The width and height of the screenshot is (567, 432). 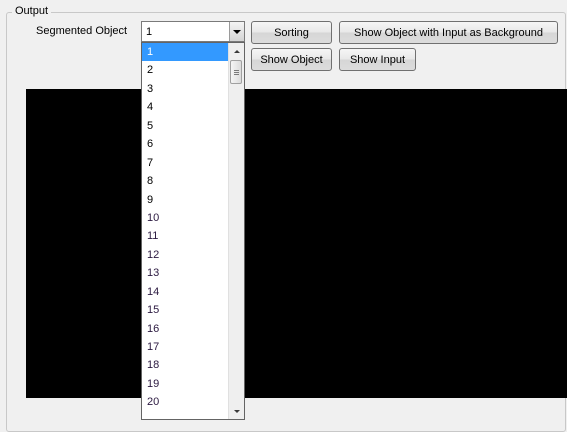 I want to click on dropdown-item: 9, so click(x=185, y=200).